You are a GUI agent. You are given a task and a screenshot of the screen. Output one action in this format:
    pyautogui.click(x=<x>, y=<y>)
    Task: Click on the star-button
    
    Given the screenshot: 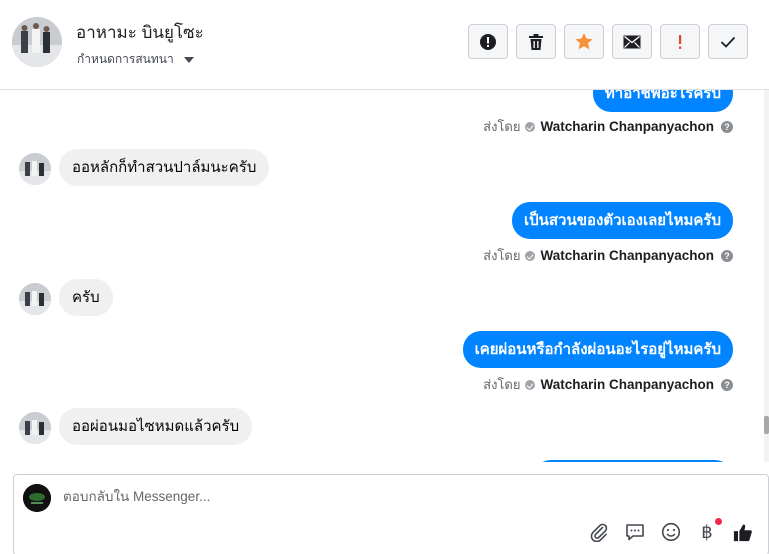 What is the action you would take?
    pyautogui.click(x=584, y=41)
    